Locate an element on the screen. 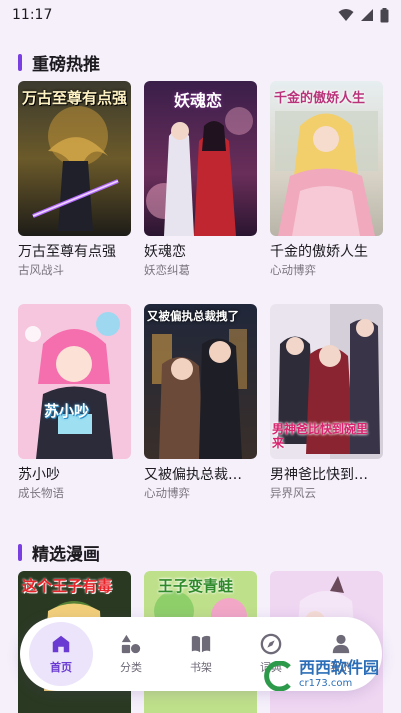  wifi-icon is located at coordinates (346, 15).